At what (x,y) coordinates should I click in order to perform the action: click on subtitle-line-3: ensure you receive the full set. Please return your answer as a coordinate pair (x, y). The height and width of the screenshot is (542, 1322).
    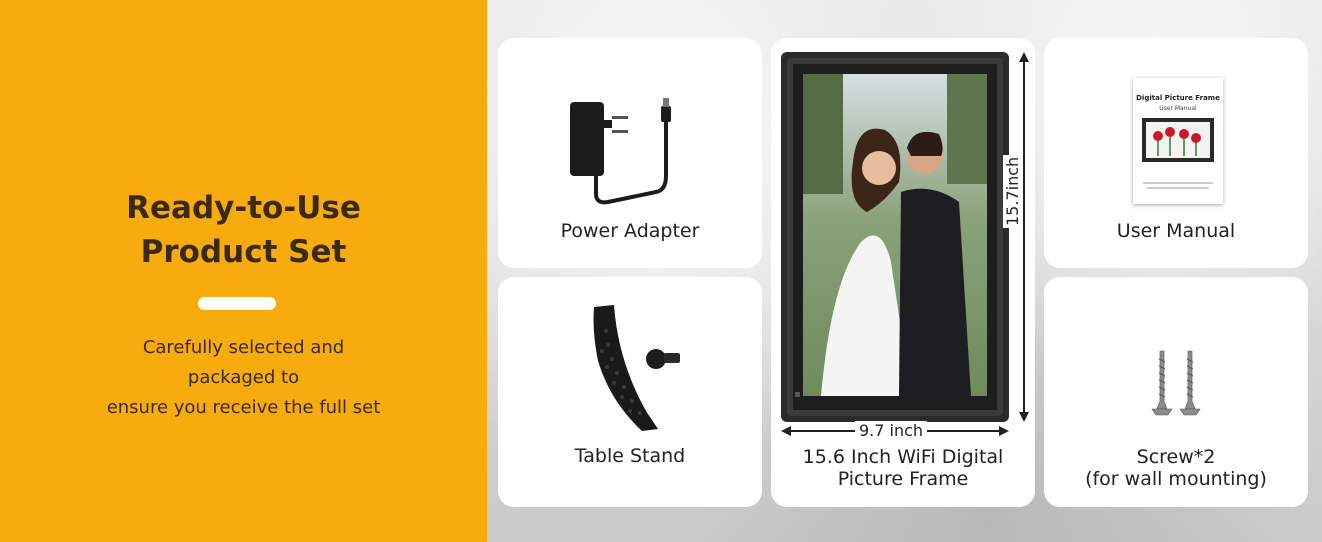
    Looking at the image, I should click on (243, 407).